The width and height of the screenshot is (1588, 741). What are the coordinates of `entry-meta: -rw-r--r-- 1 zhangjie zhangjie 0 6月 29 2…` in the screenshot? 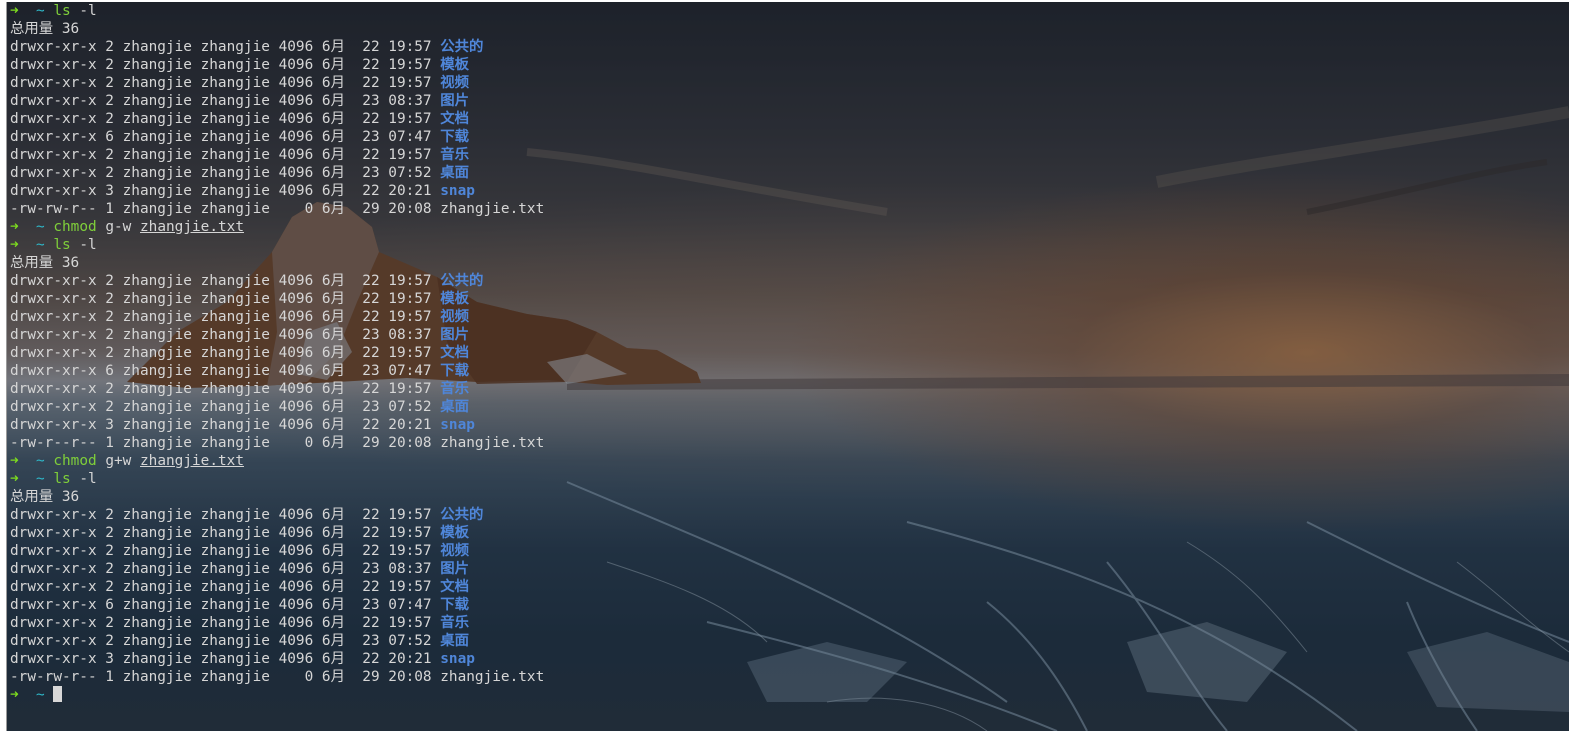 It's located at (225, 443).